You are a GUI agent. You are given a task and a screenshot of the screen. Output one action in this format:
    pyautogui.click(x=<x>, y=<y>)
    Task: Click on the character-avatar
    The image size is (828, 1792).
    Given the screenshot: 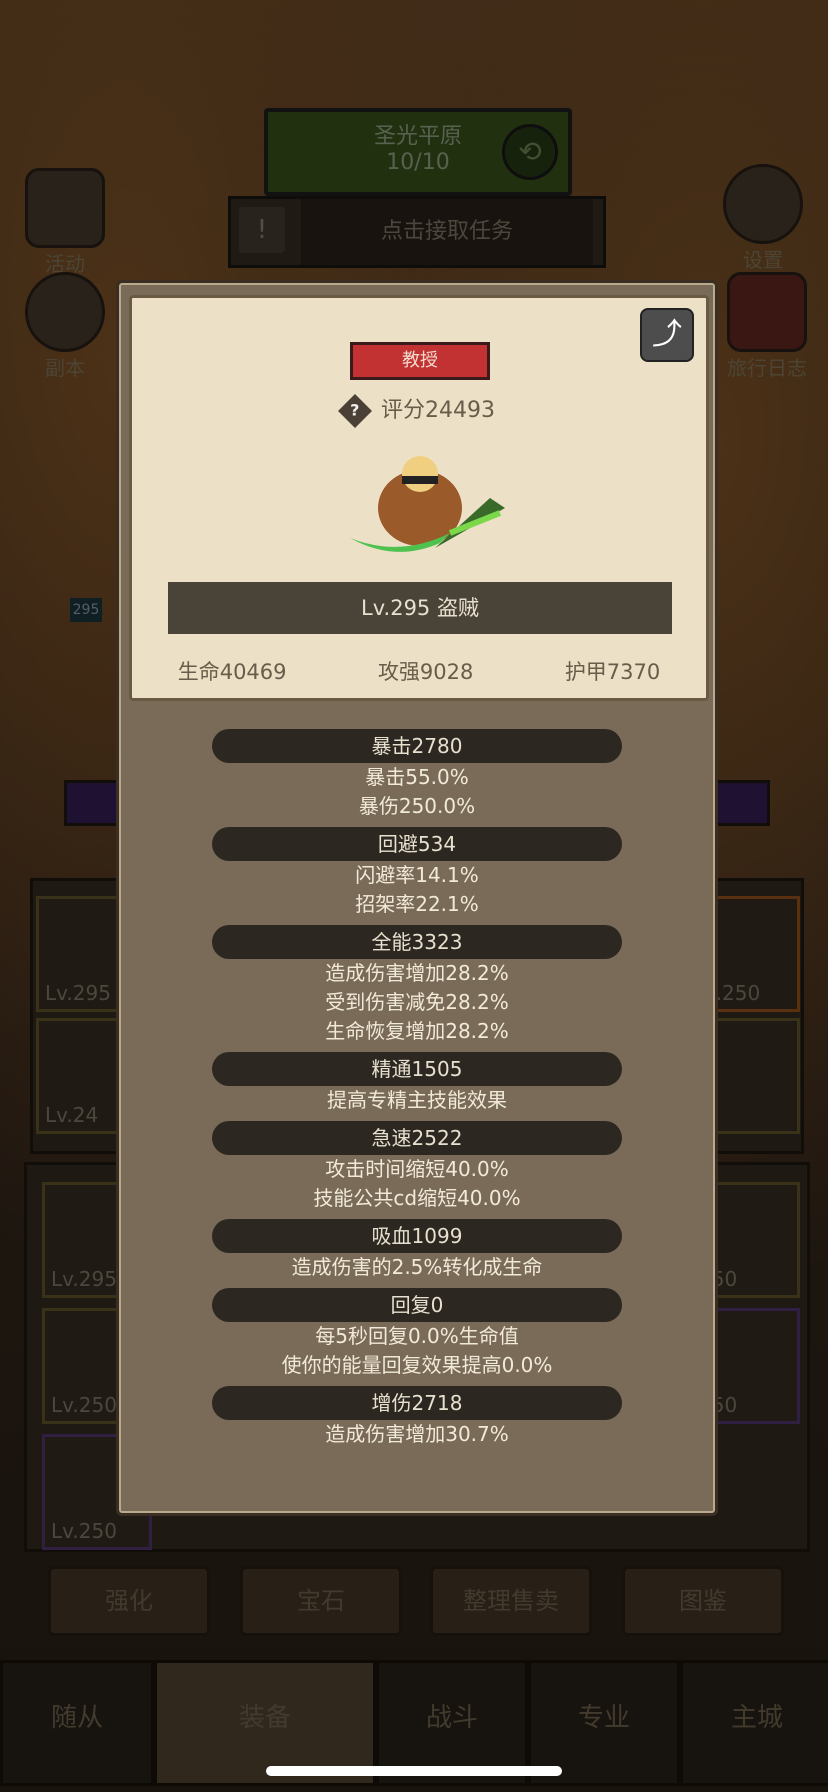 What is the action you would take?
    pyautogui.click(x=427, y=504)
    